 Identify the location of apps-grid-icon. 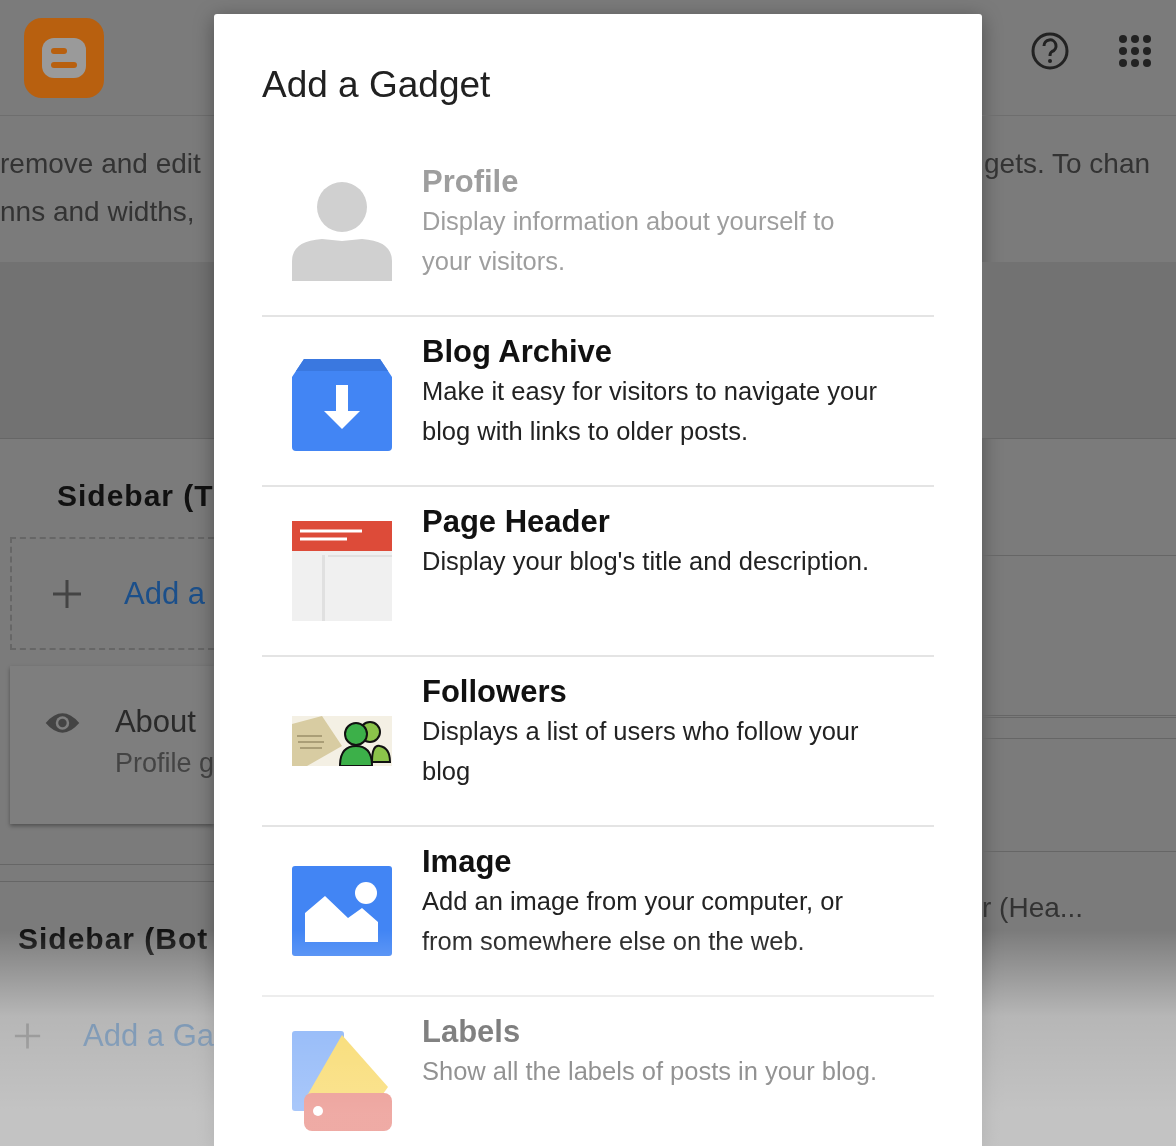
(1135, 50).